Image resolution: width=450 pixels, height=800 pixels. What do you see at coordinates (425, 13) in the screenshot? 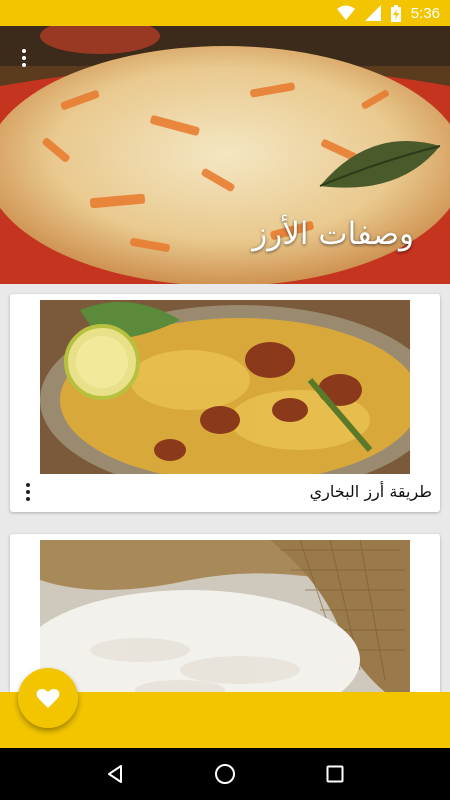
I see `status-time: 5:36` at bounding box center [425, 13].